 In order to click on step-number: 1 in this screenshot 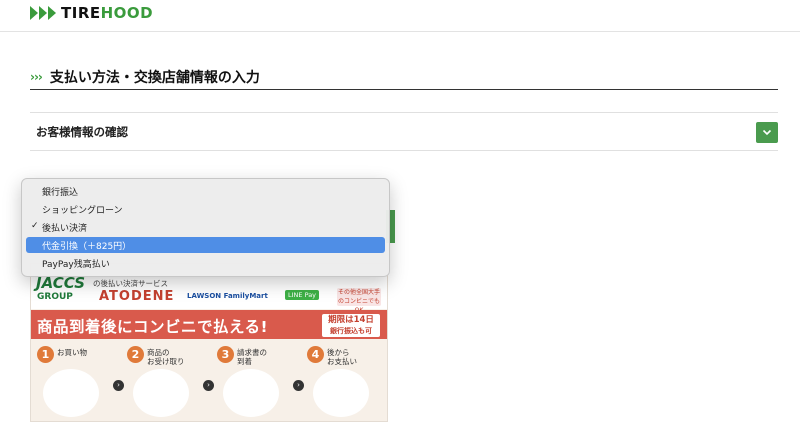, I will do `click(45, 354)`.